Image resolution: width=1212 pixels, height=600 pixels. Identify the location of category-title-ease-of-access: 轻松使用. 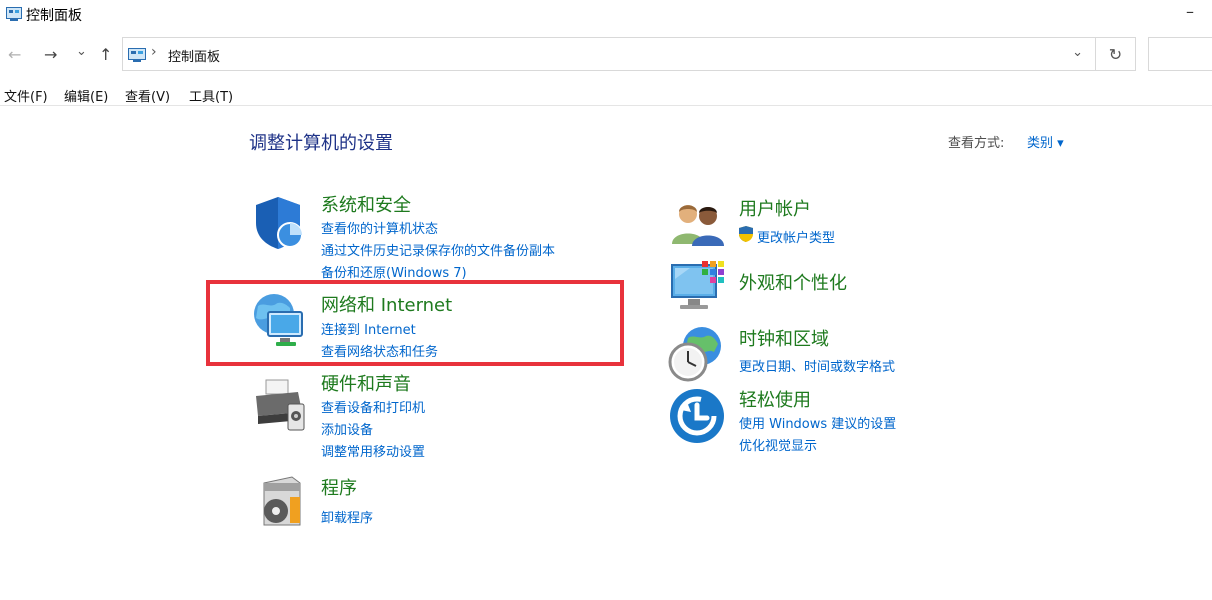
(775, 399).